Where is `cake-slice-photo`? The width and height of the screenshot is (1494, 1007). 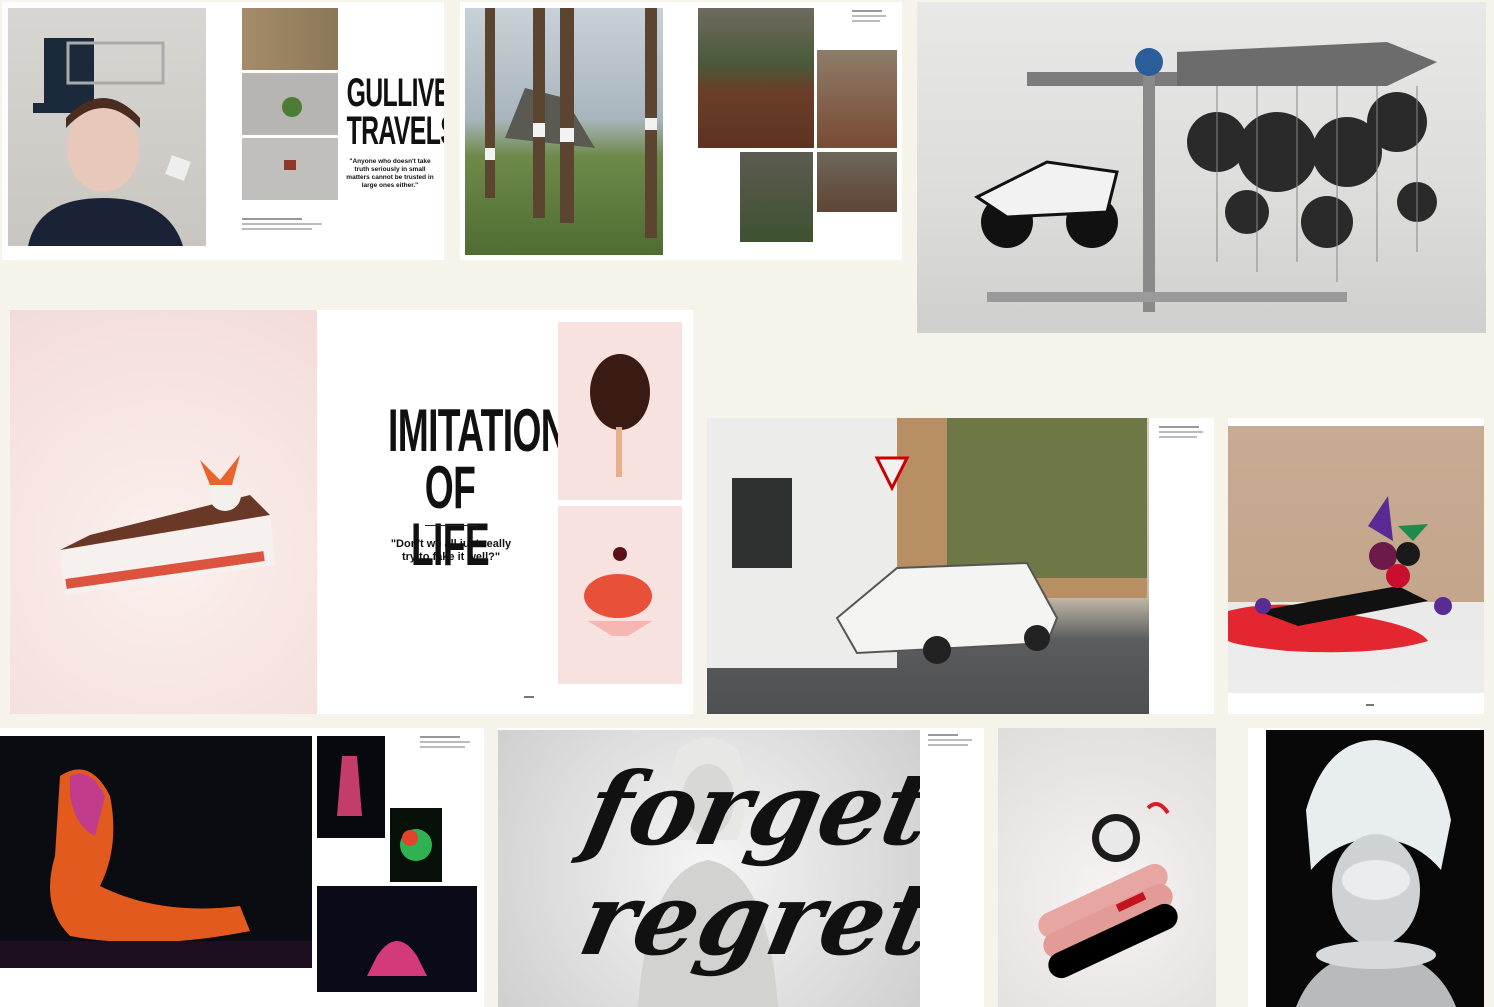
cake-slice-photo is located at coordinates (163, 512).